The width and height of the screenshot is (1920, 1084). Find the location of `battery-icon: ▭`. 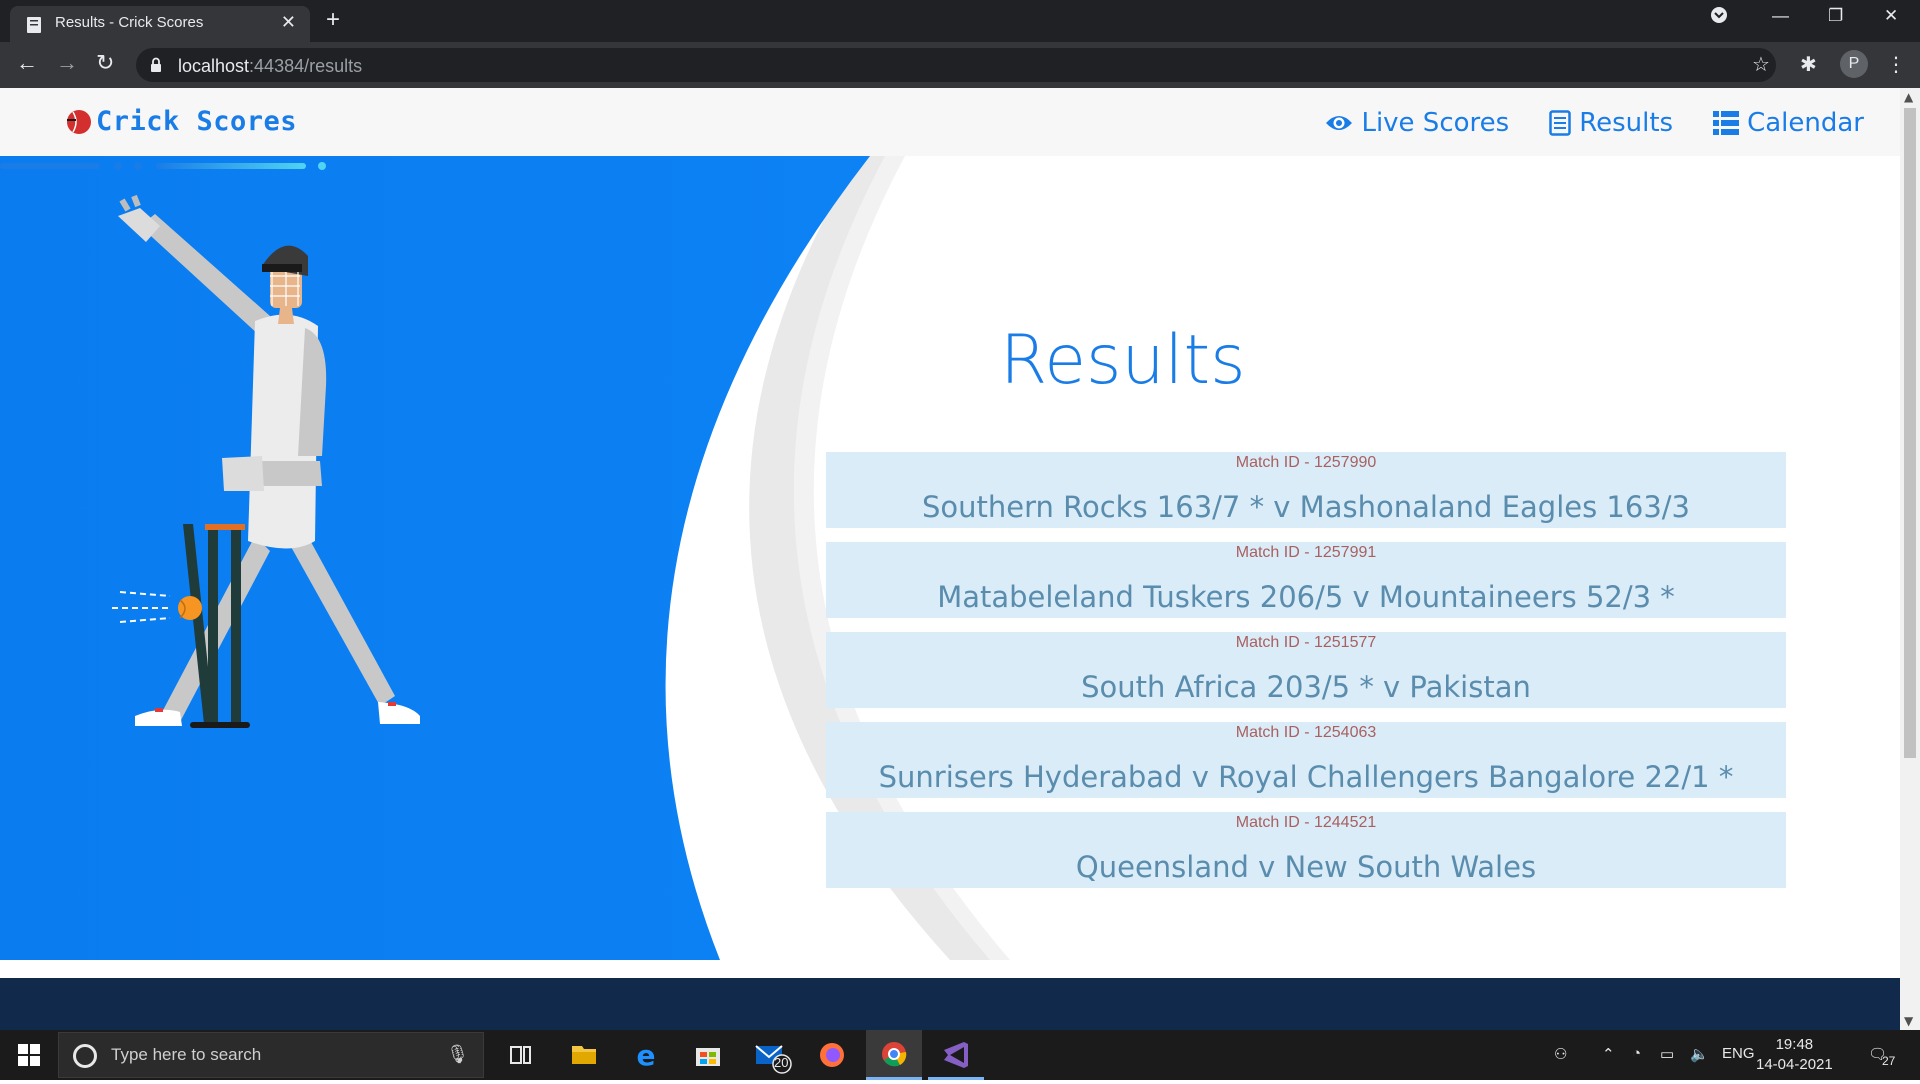

battery-icon: ▭ is located at coordinates (1667, 1054).